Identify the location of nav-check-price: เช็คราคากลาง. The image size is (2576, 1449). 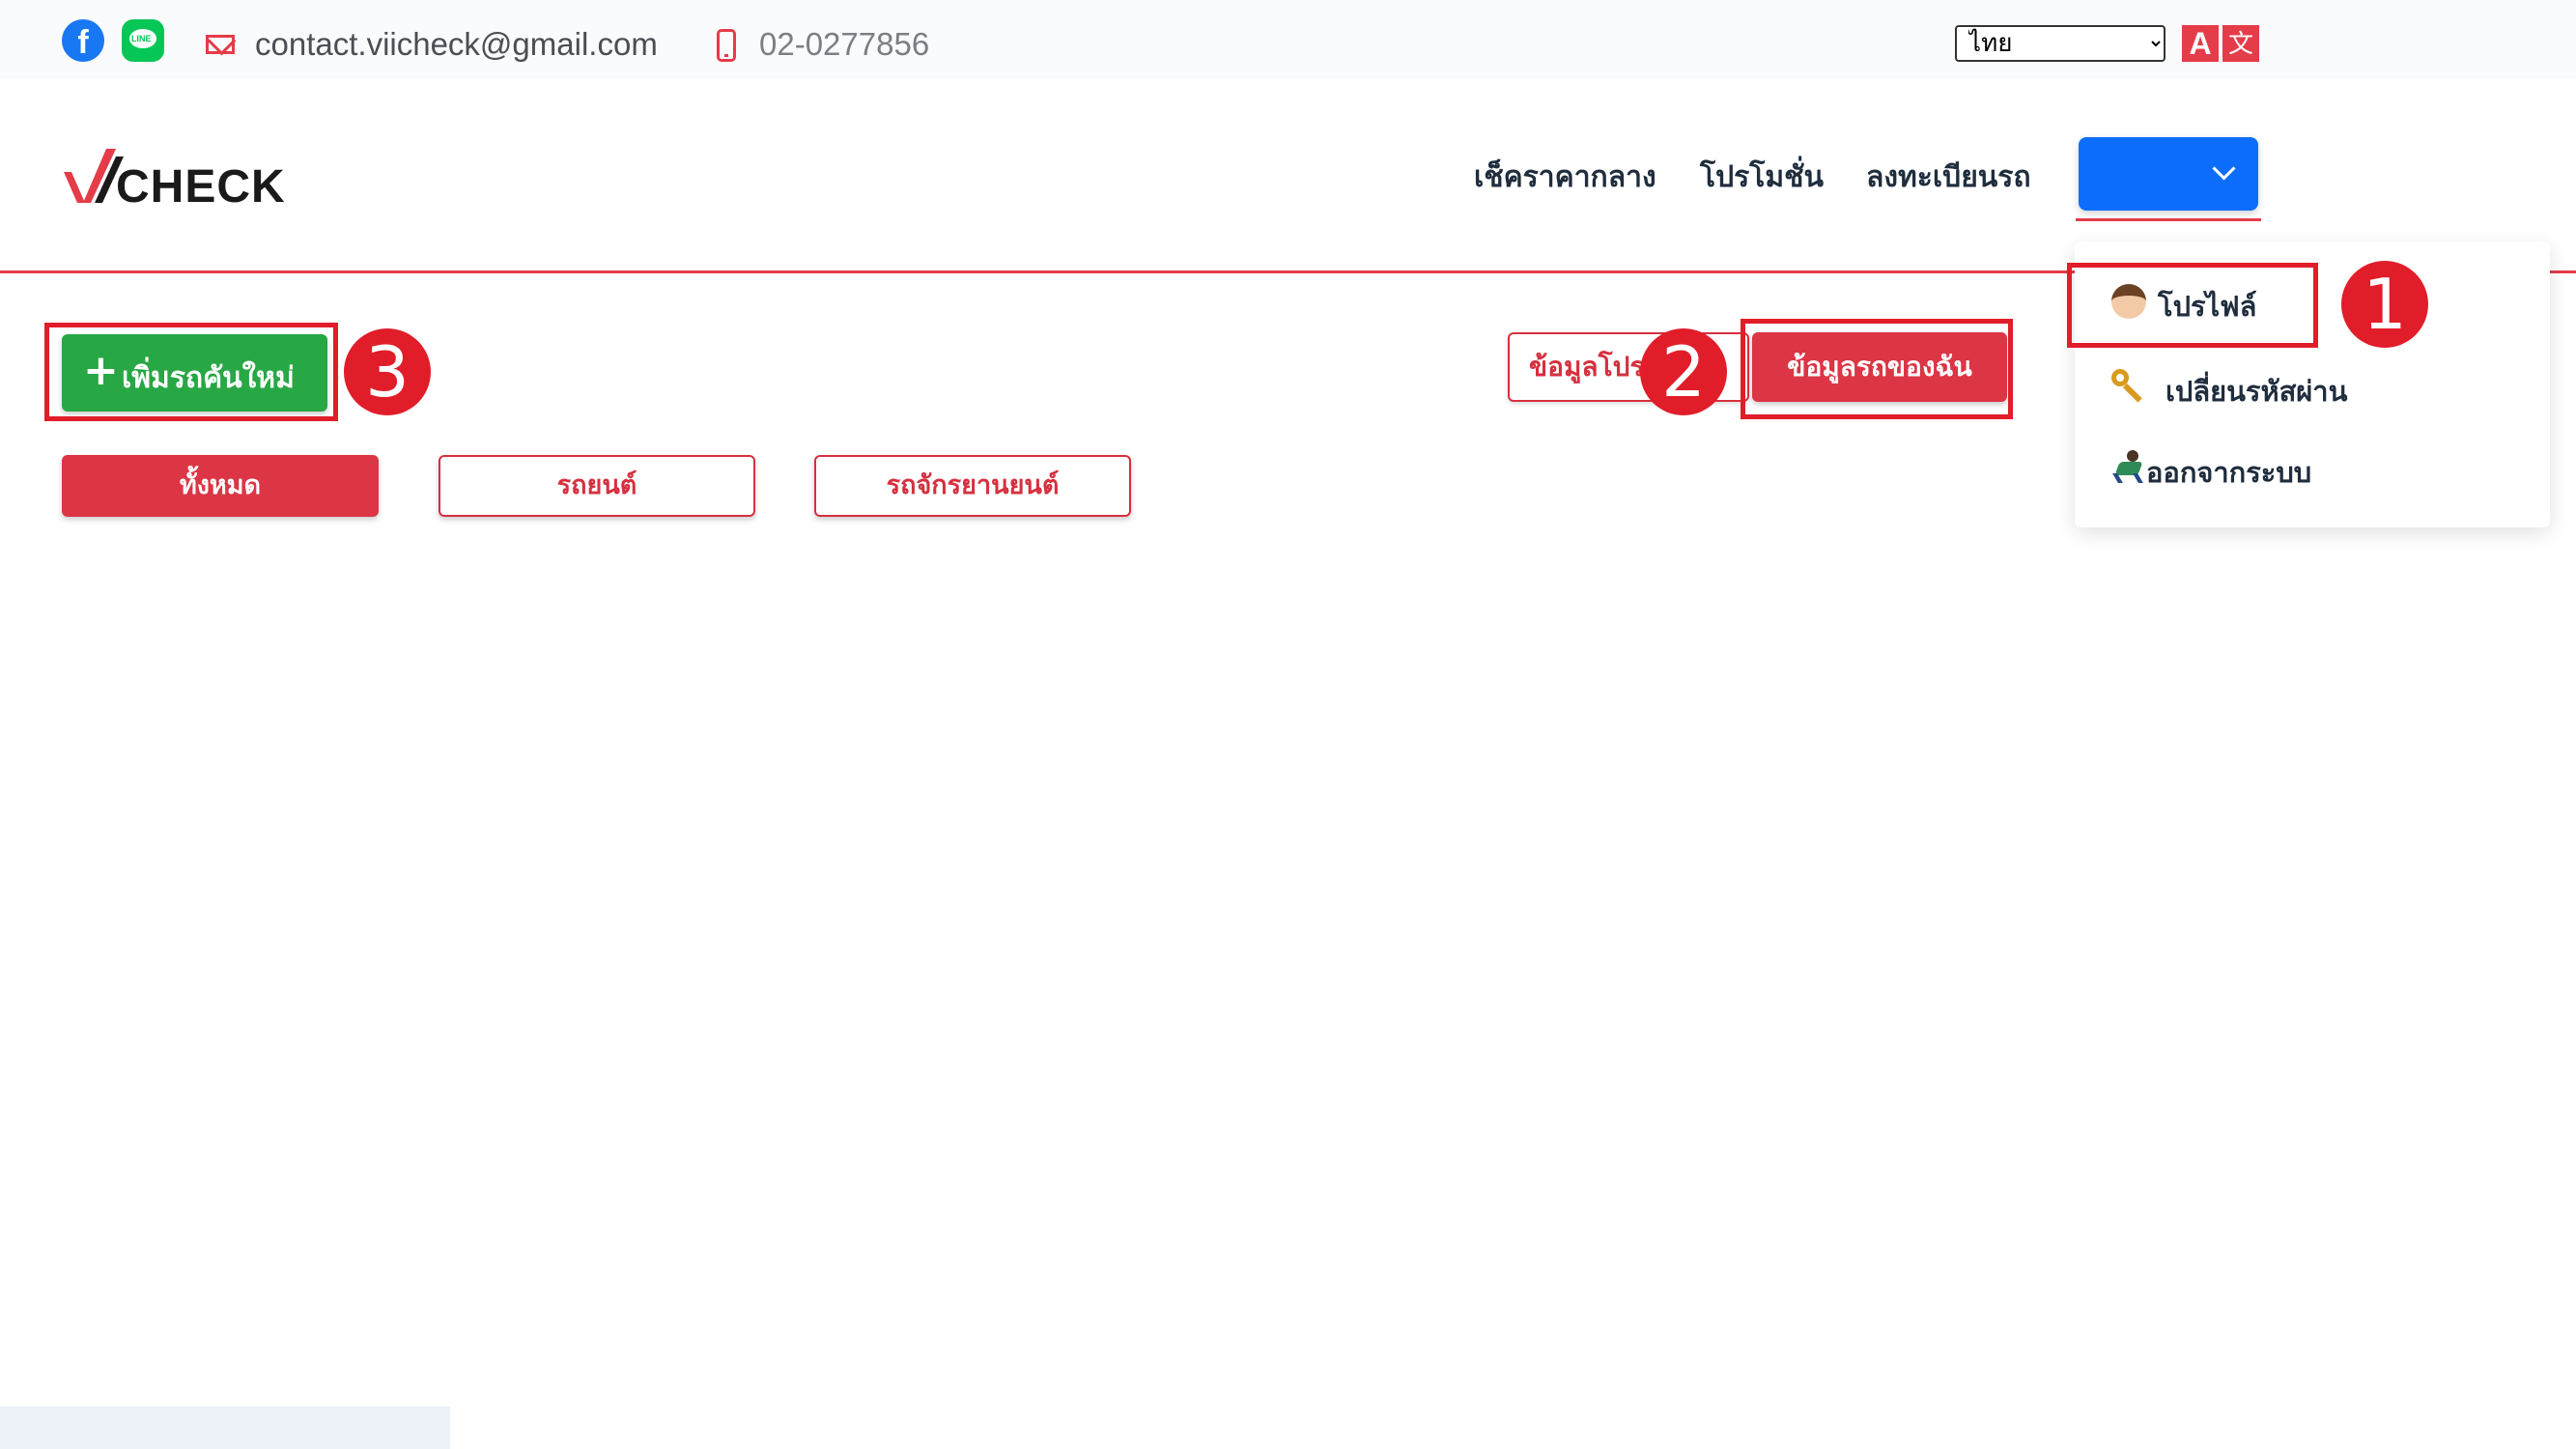
(1565, 177).